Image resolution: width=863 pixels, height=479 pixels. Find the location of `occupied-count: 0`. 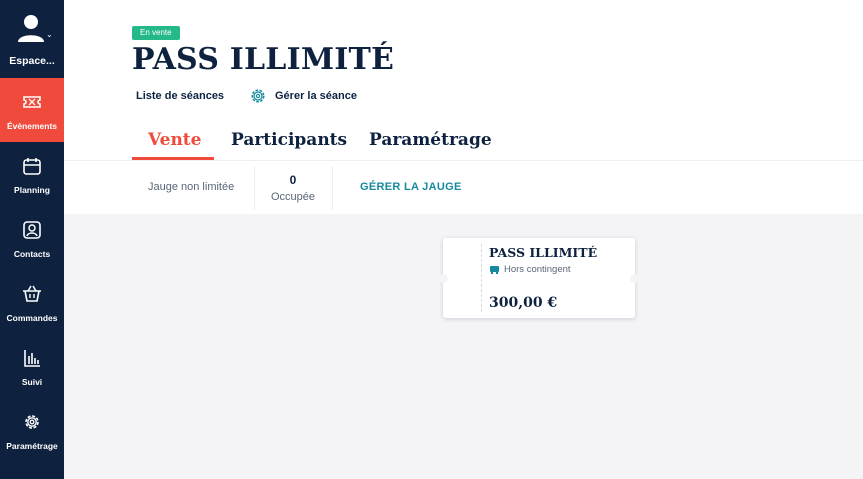

occupied-count: 0 is located at coordinates (293, 180).